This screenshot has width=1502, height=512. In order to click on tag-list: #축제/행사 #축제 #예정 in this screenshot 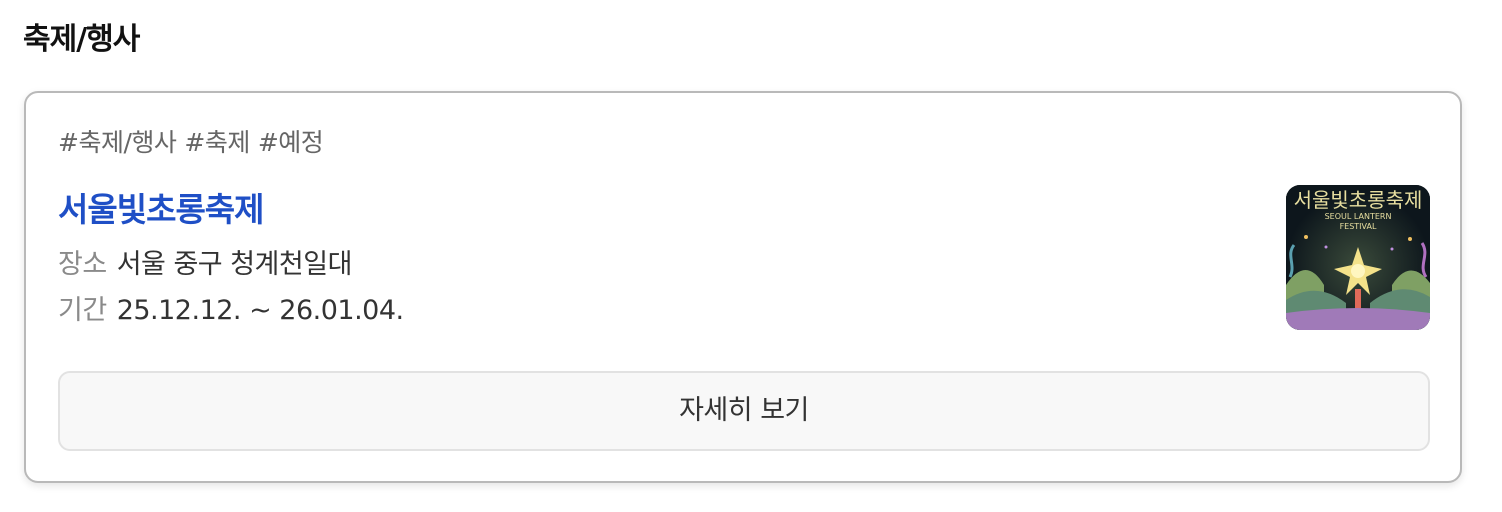, I will do `click(194, 143)`.